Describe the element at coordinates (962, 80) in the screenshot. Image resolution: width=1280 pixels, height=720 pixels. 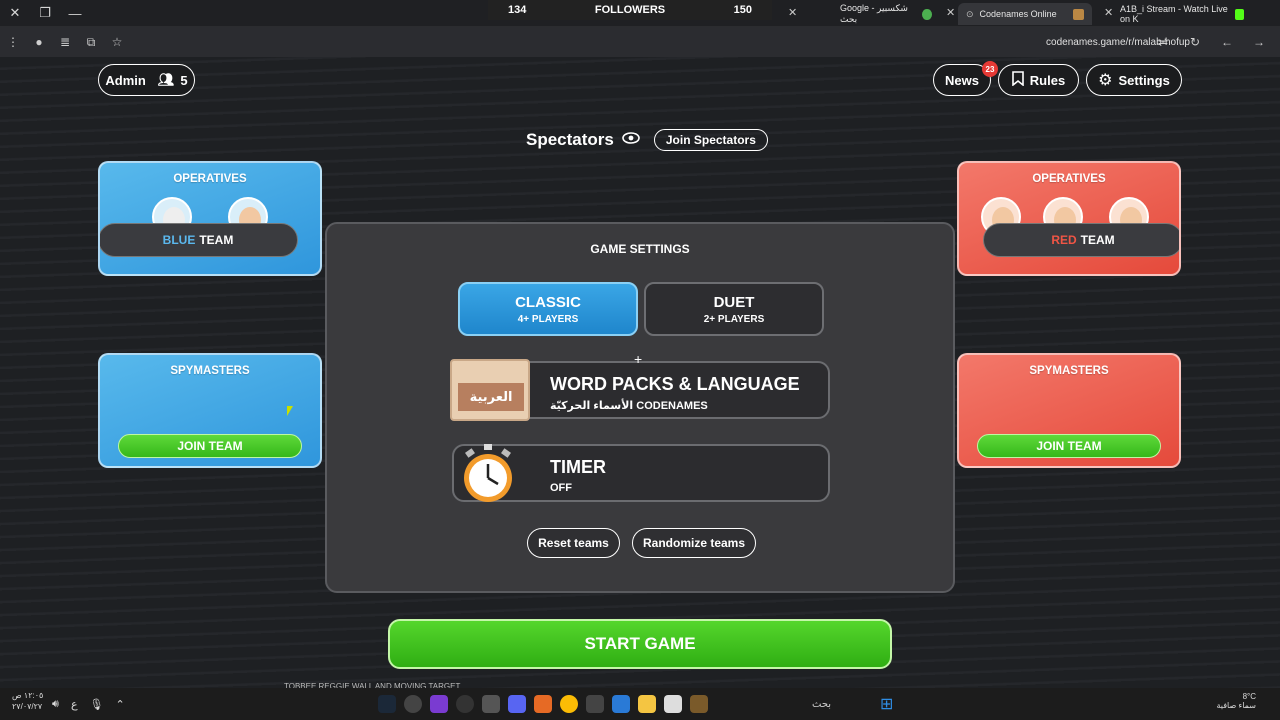
I see `news-label: News` at that location.